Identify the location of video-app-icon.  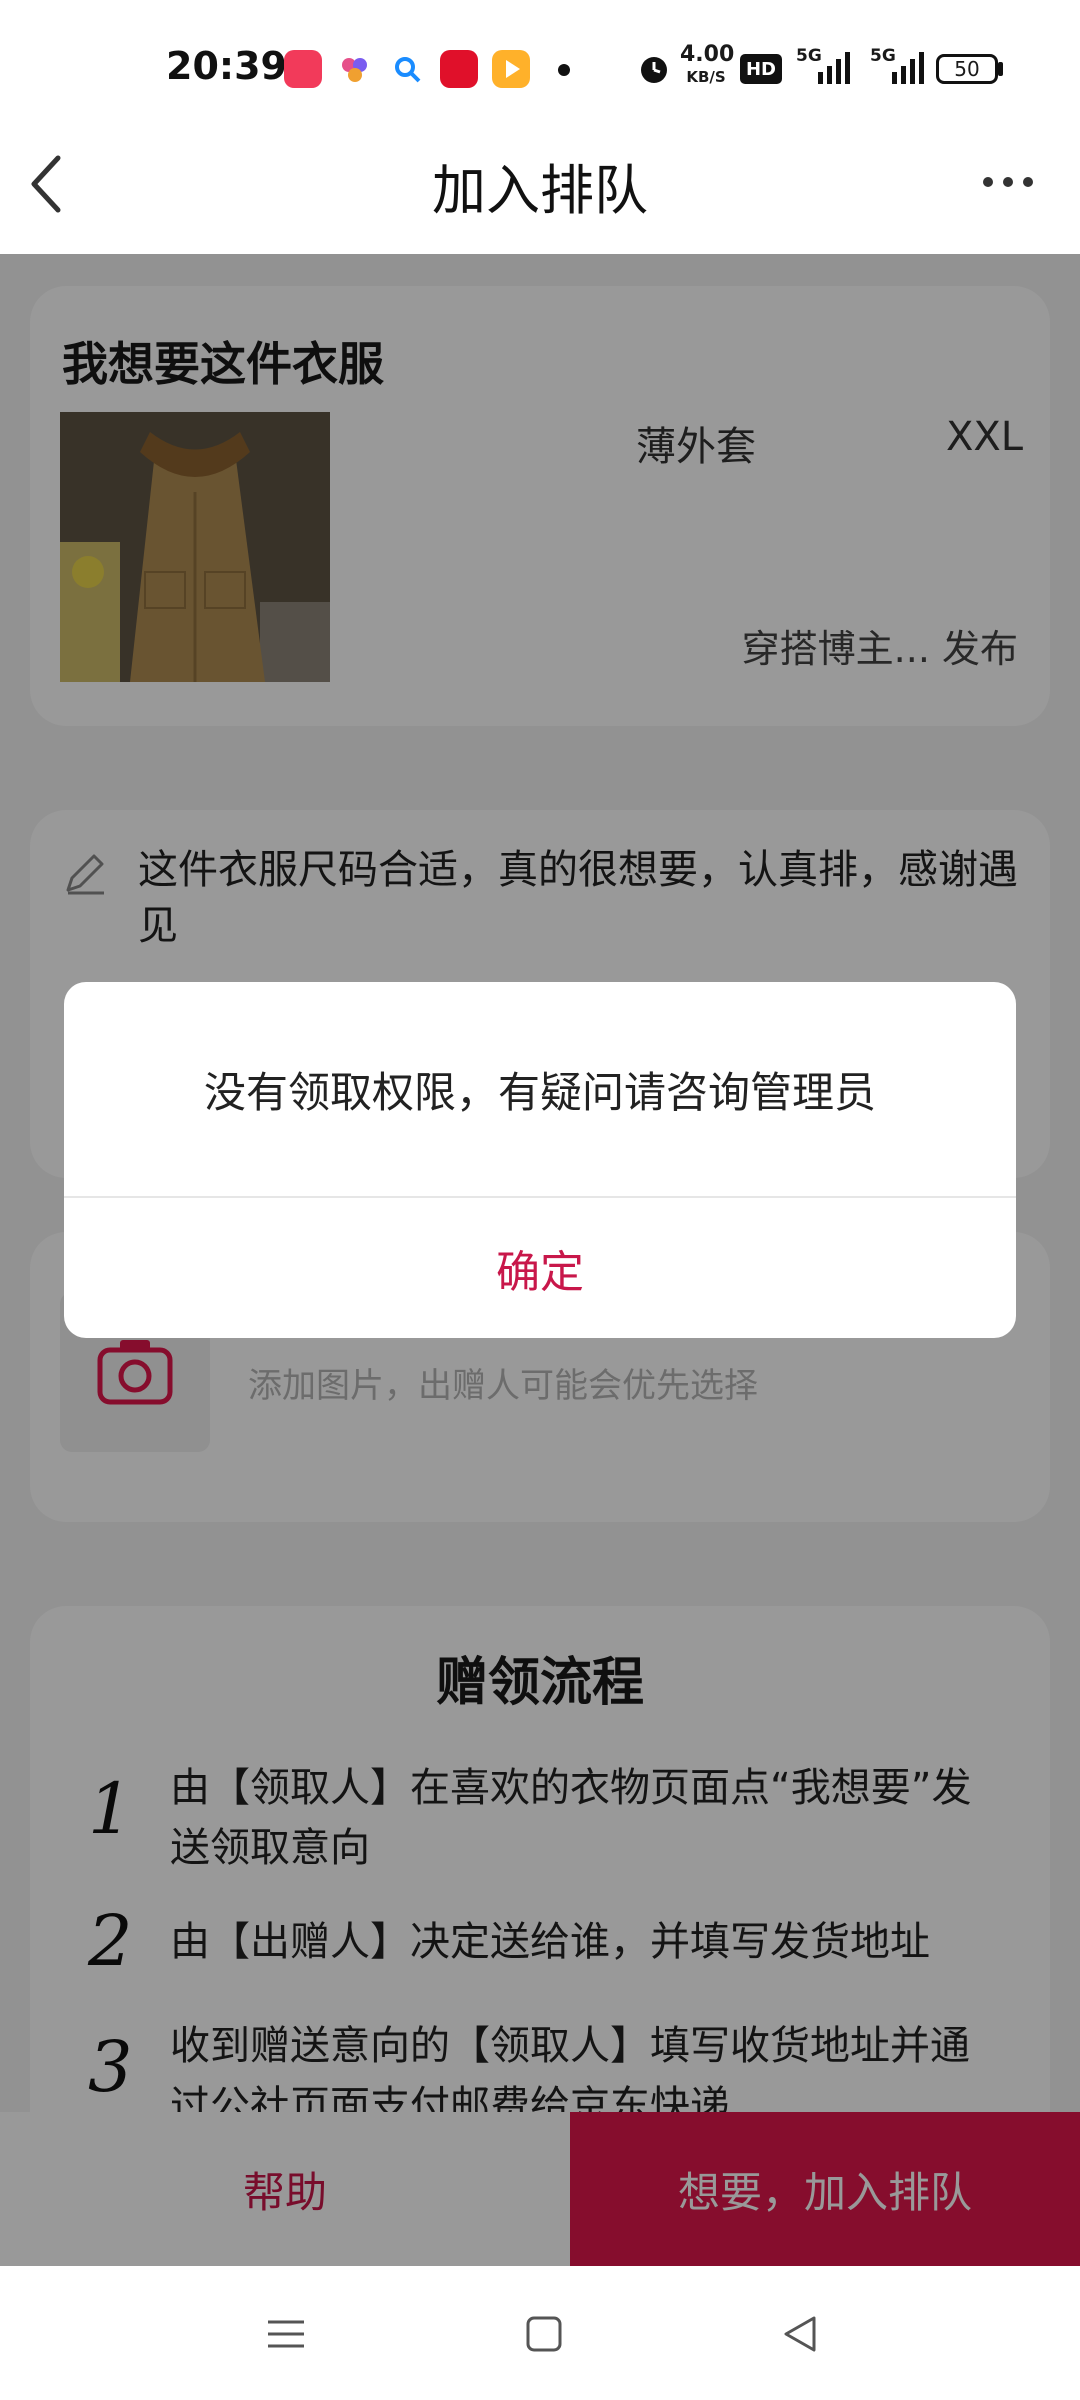
(511, 69).